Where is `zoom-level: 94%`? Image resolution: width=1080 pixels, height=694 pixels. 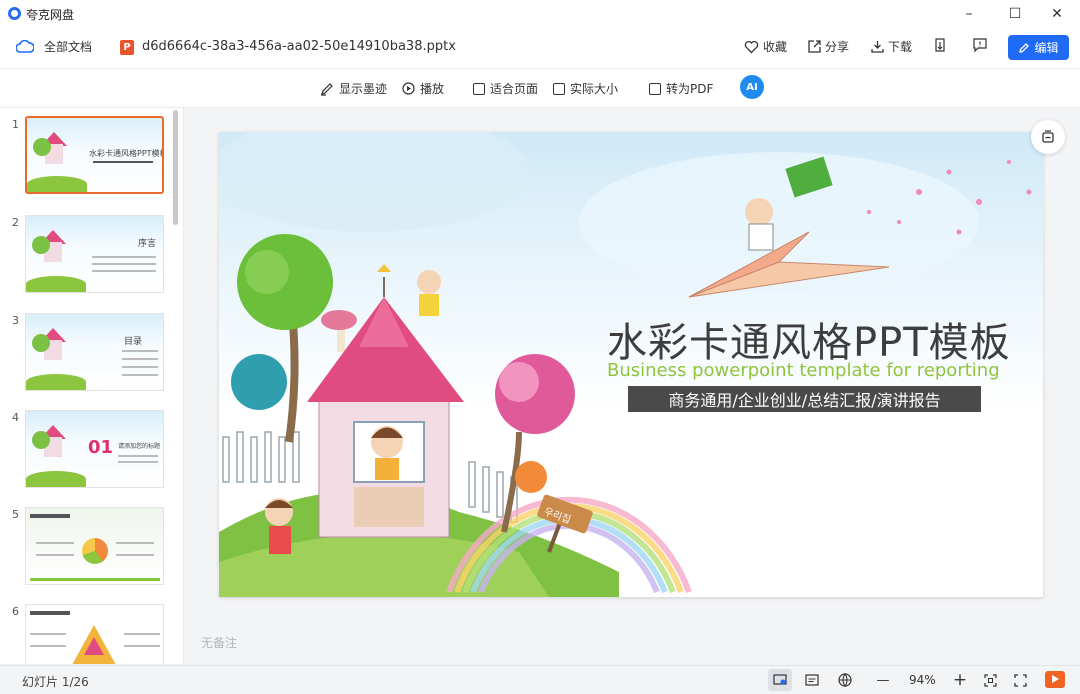
zoom-level: 94% is located at coordinates (922, 680).